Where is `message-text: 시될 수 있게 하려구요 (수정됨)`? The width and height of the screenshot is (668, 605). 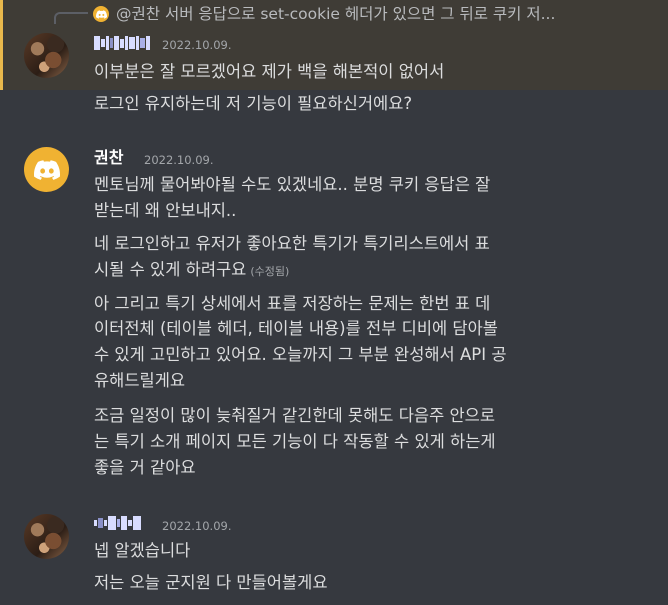 message-text: 시될 수 있게 하려구요 (수정됨) is located at coordinates (369, 271).